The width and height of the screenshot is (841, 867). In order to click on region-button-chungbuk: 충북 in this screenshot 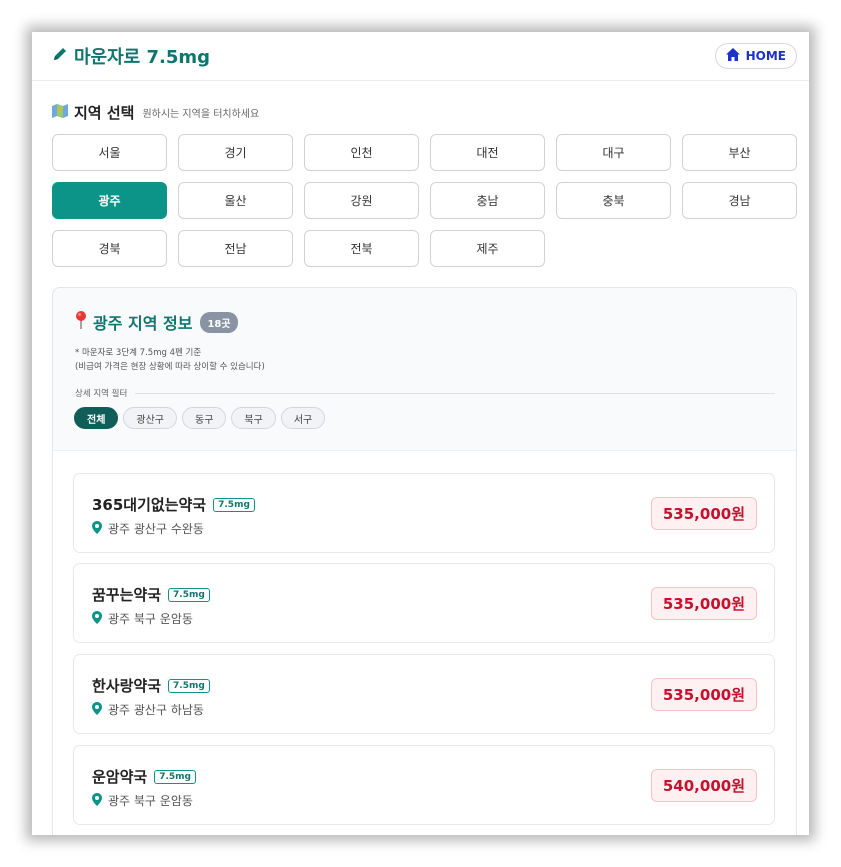, I will do `click(613, 200)`.